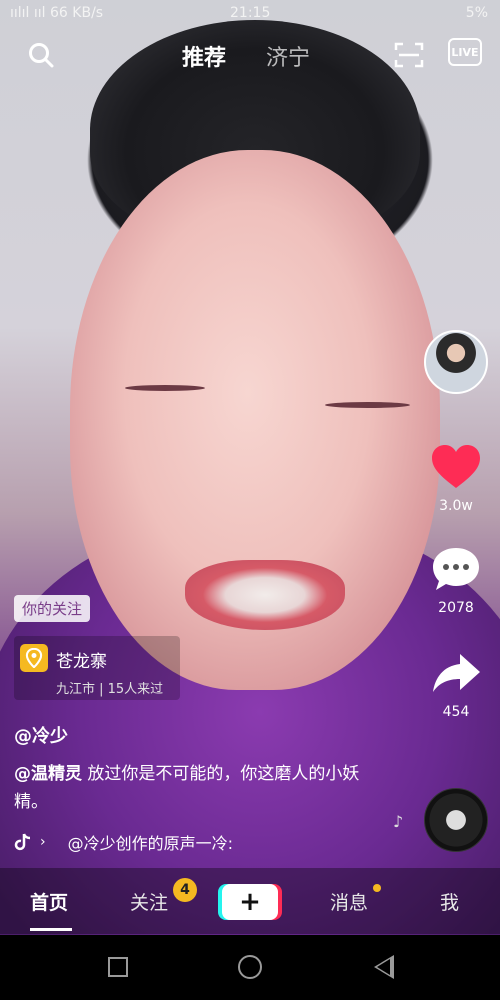  I want to click on floating-music-note-icon: ♪, so click(398, 821).